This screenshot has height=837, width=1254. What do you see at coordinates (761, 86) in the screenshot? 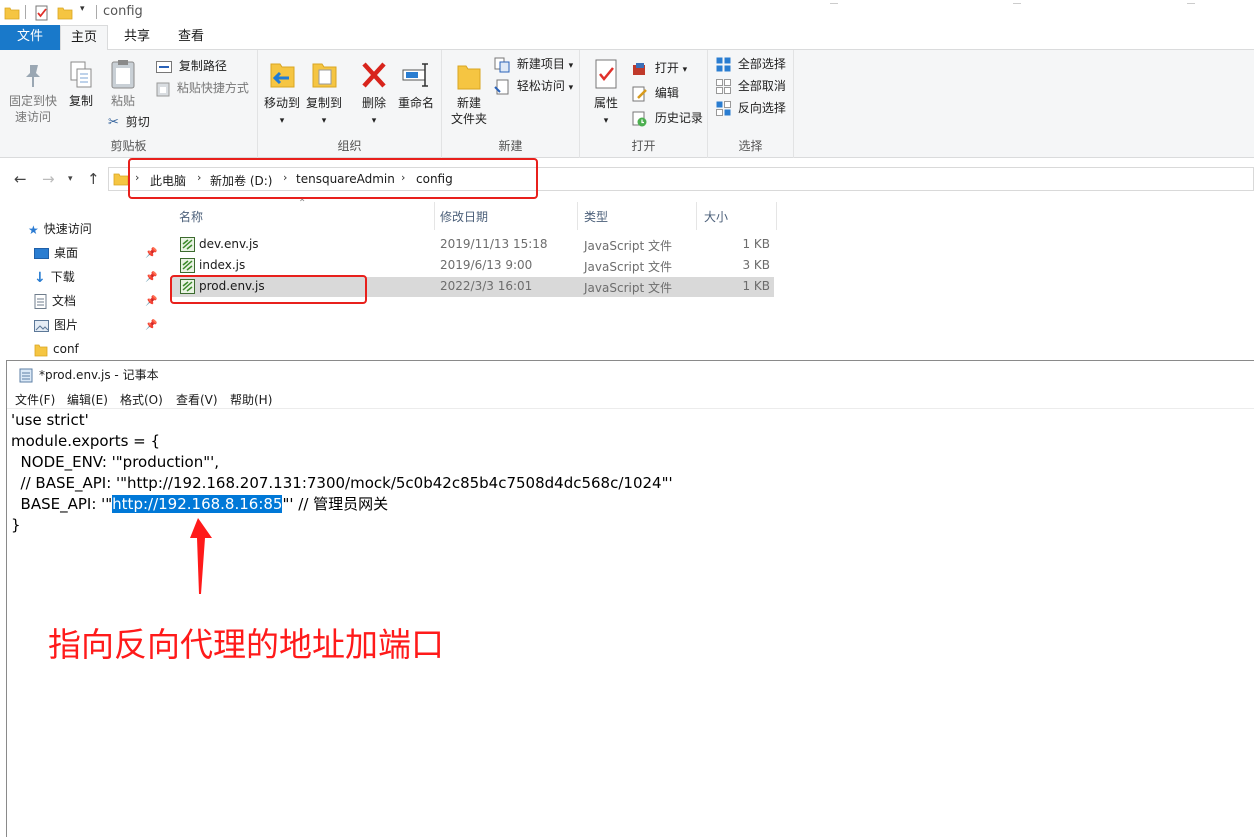
I see `select-none-label: 全部取消` at bounding box center [761, 86].